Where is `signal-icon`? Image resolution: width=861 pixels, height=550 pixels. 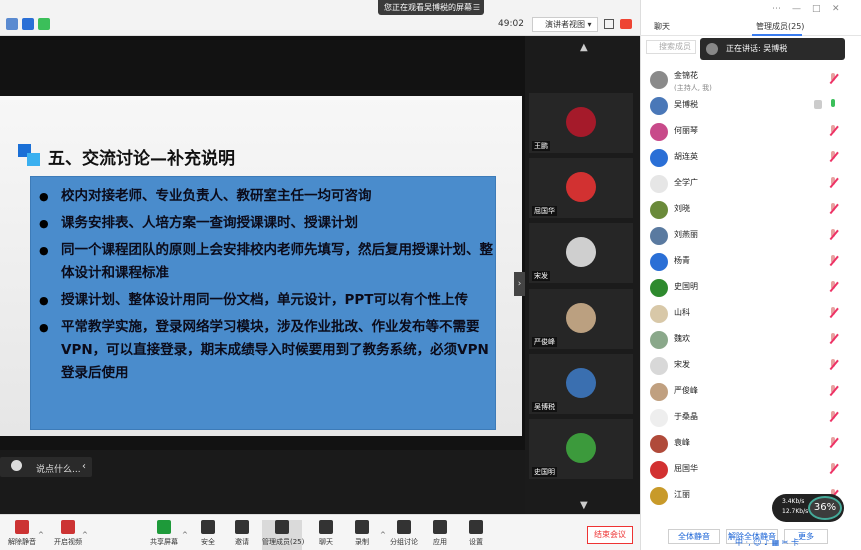
signal-icon is located at coordinates (44, 24).